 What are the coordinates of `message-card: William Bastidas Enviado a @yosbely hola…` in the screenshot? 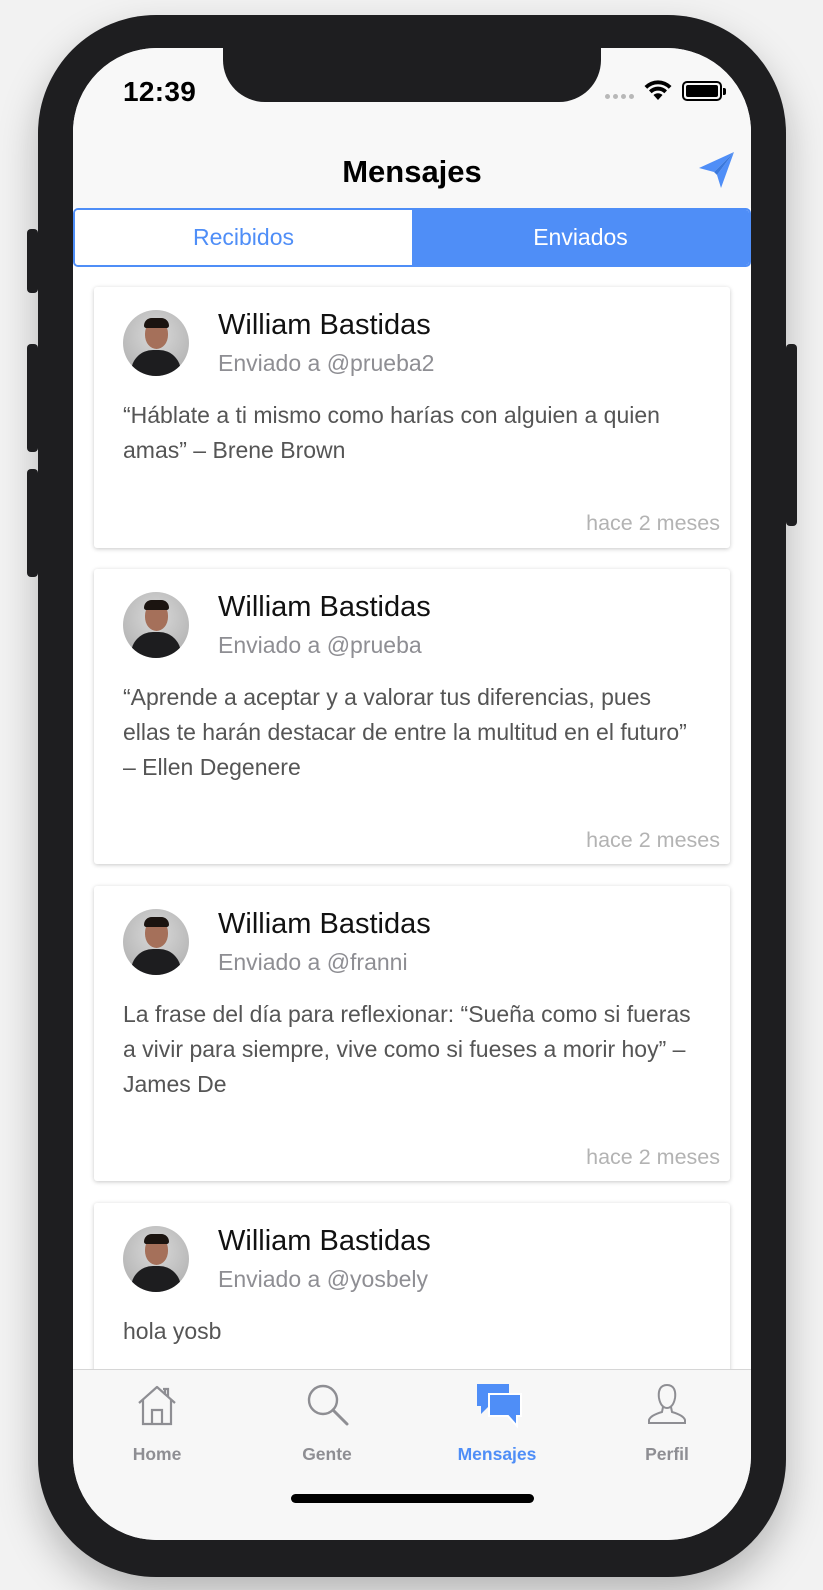 It's located at (412, 1286).